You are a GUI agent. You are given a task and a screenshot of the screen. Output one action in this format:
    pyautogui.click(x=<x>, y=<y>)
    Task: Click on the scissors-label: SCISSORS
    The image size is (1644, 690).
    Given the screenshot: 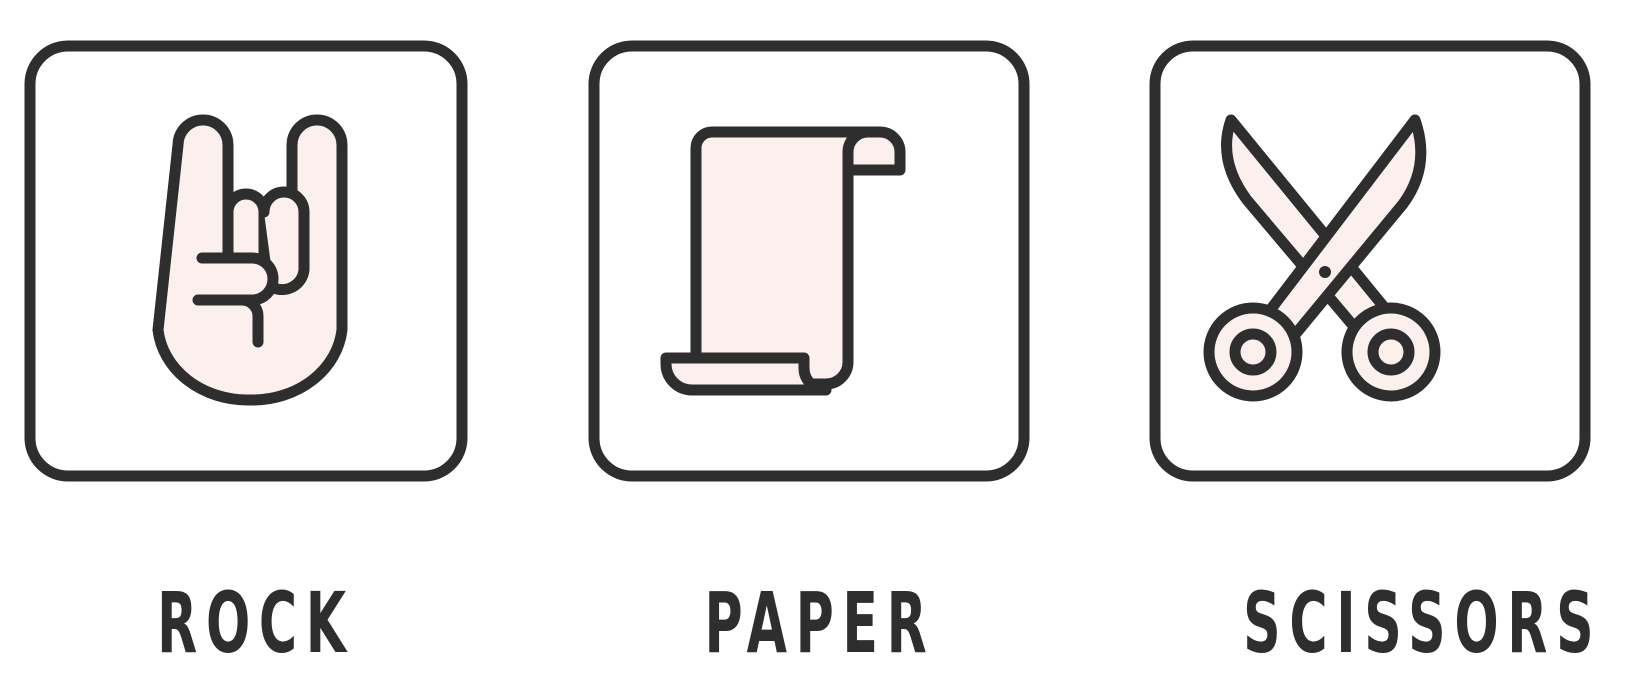 What is the action you would take?
    pyautogui.click(x=1423, y=623)
    